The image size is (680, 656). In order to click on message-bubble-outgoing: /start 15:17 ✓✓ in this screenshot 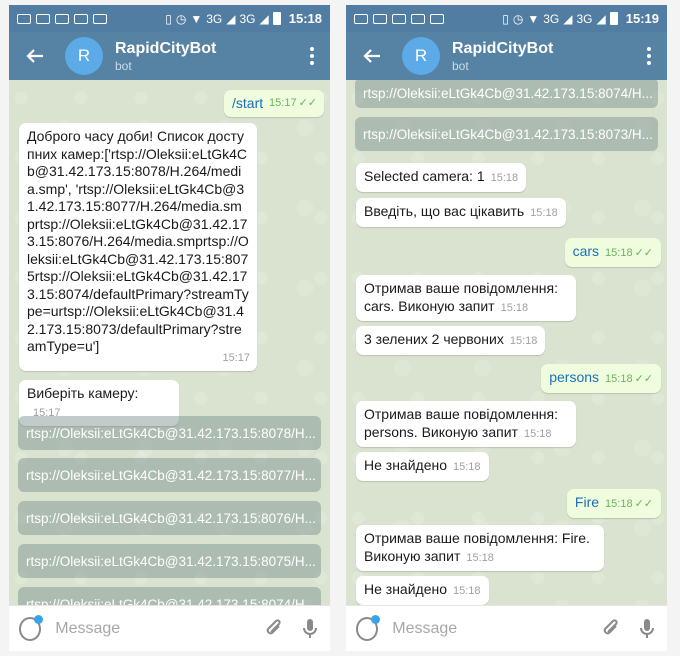, I will do `click(274, 103)`.